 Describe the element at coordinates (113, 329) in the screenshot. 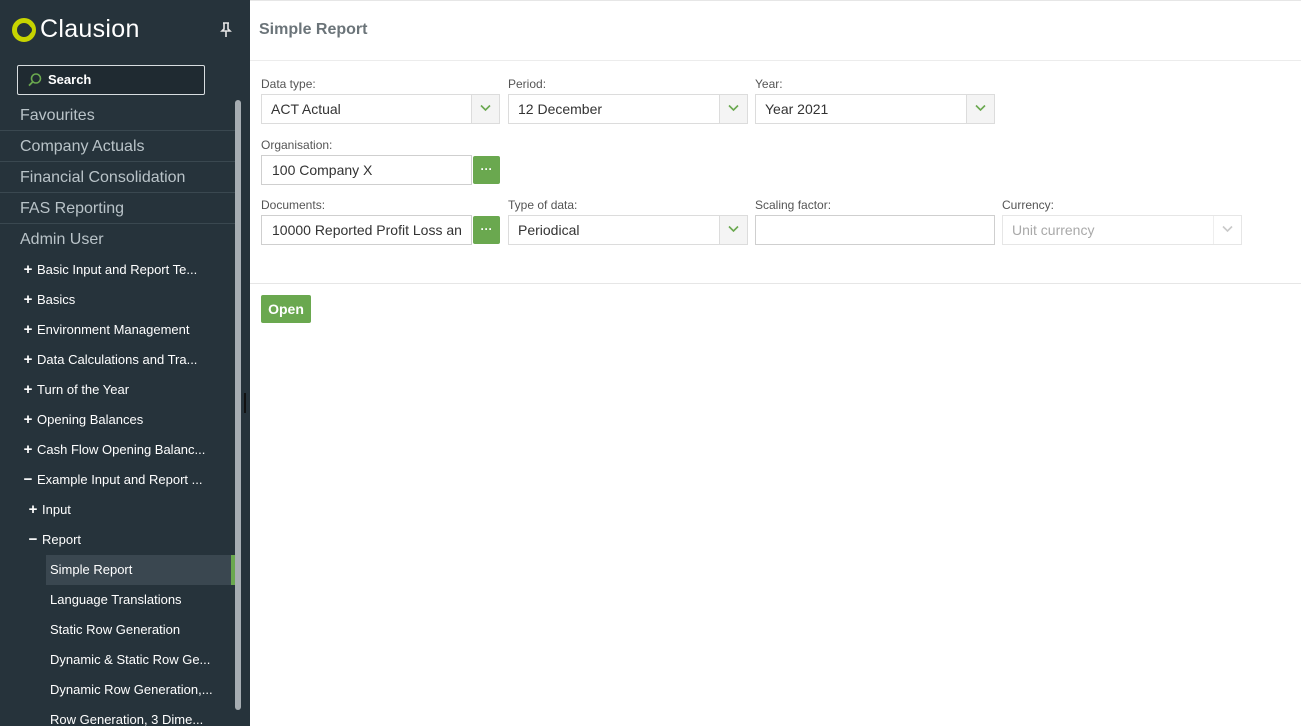

I see `tree-item-label: Environment Management` at that location.